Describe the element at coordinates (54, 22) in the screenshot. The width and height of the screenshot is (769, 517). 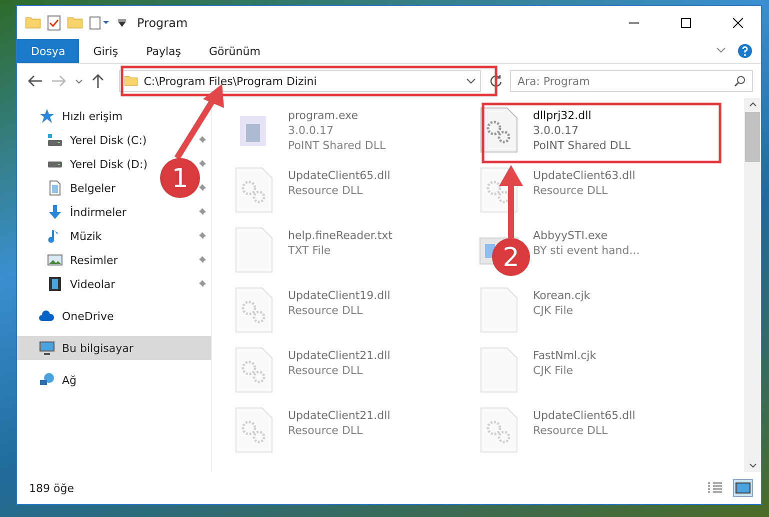
I see `properties-icon` at that location.